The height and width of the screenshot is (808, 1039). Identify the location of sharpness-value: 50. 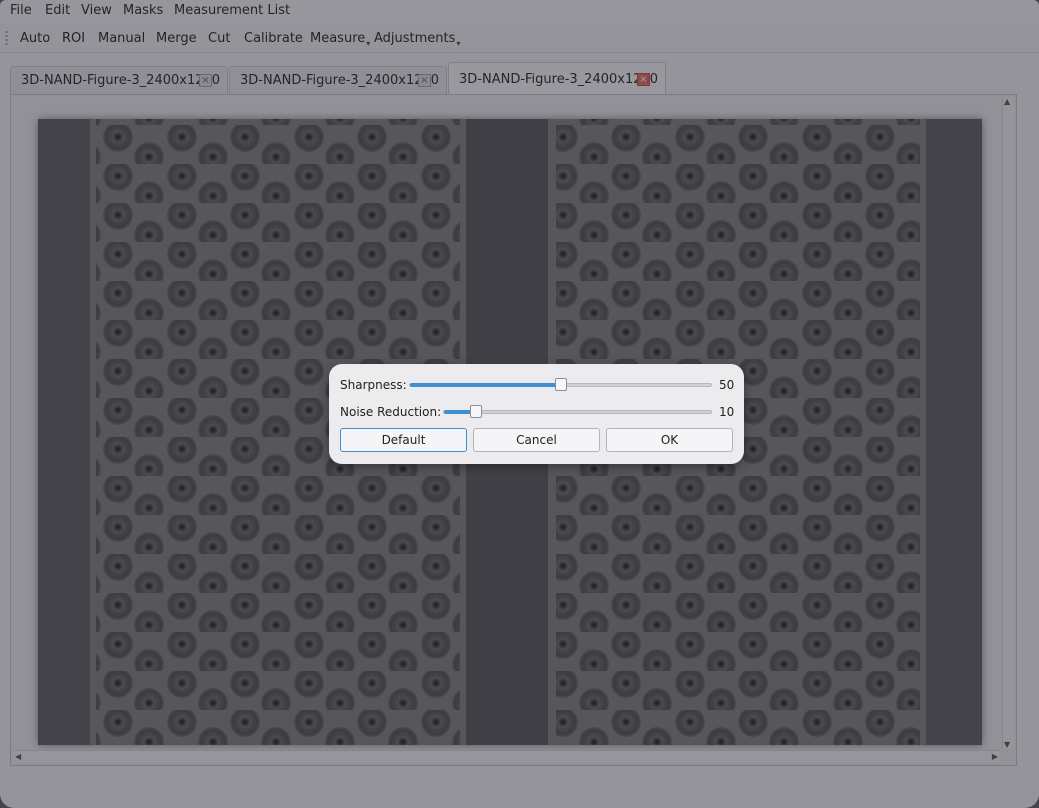
(727, 385).